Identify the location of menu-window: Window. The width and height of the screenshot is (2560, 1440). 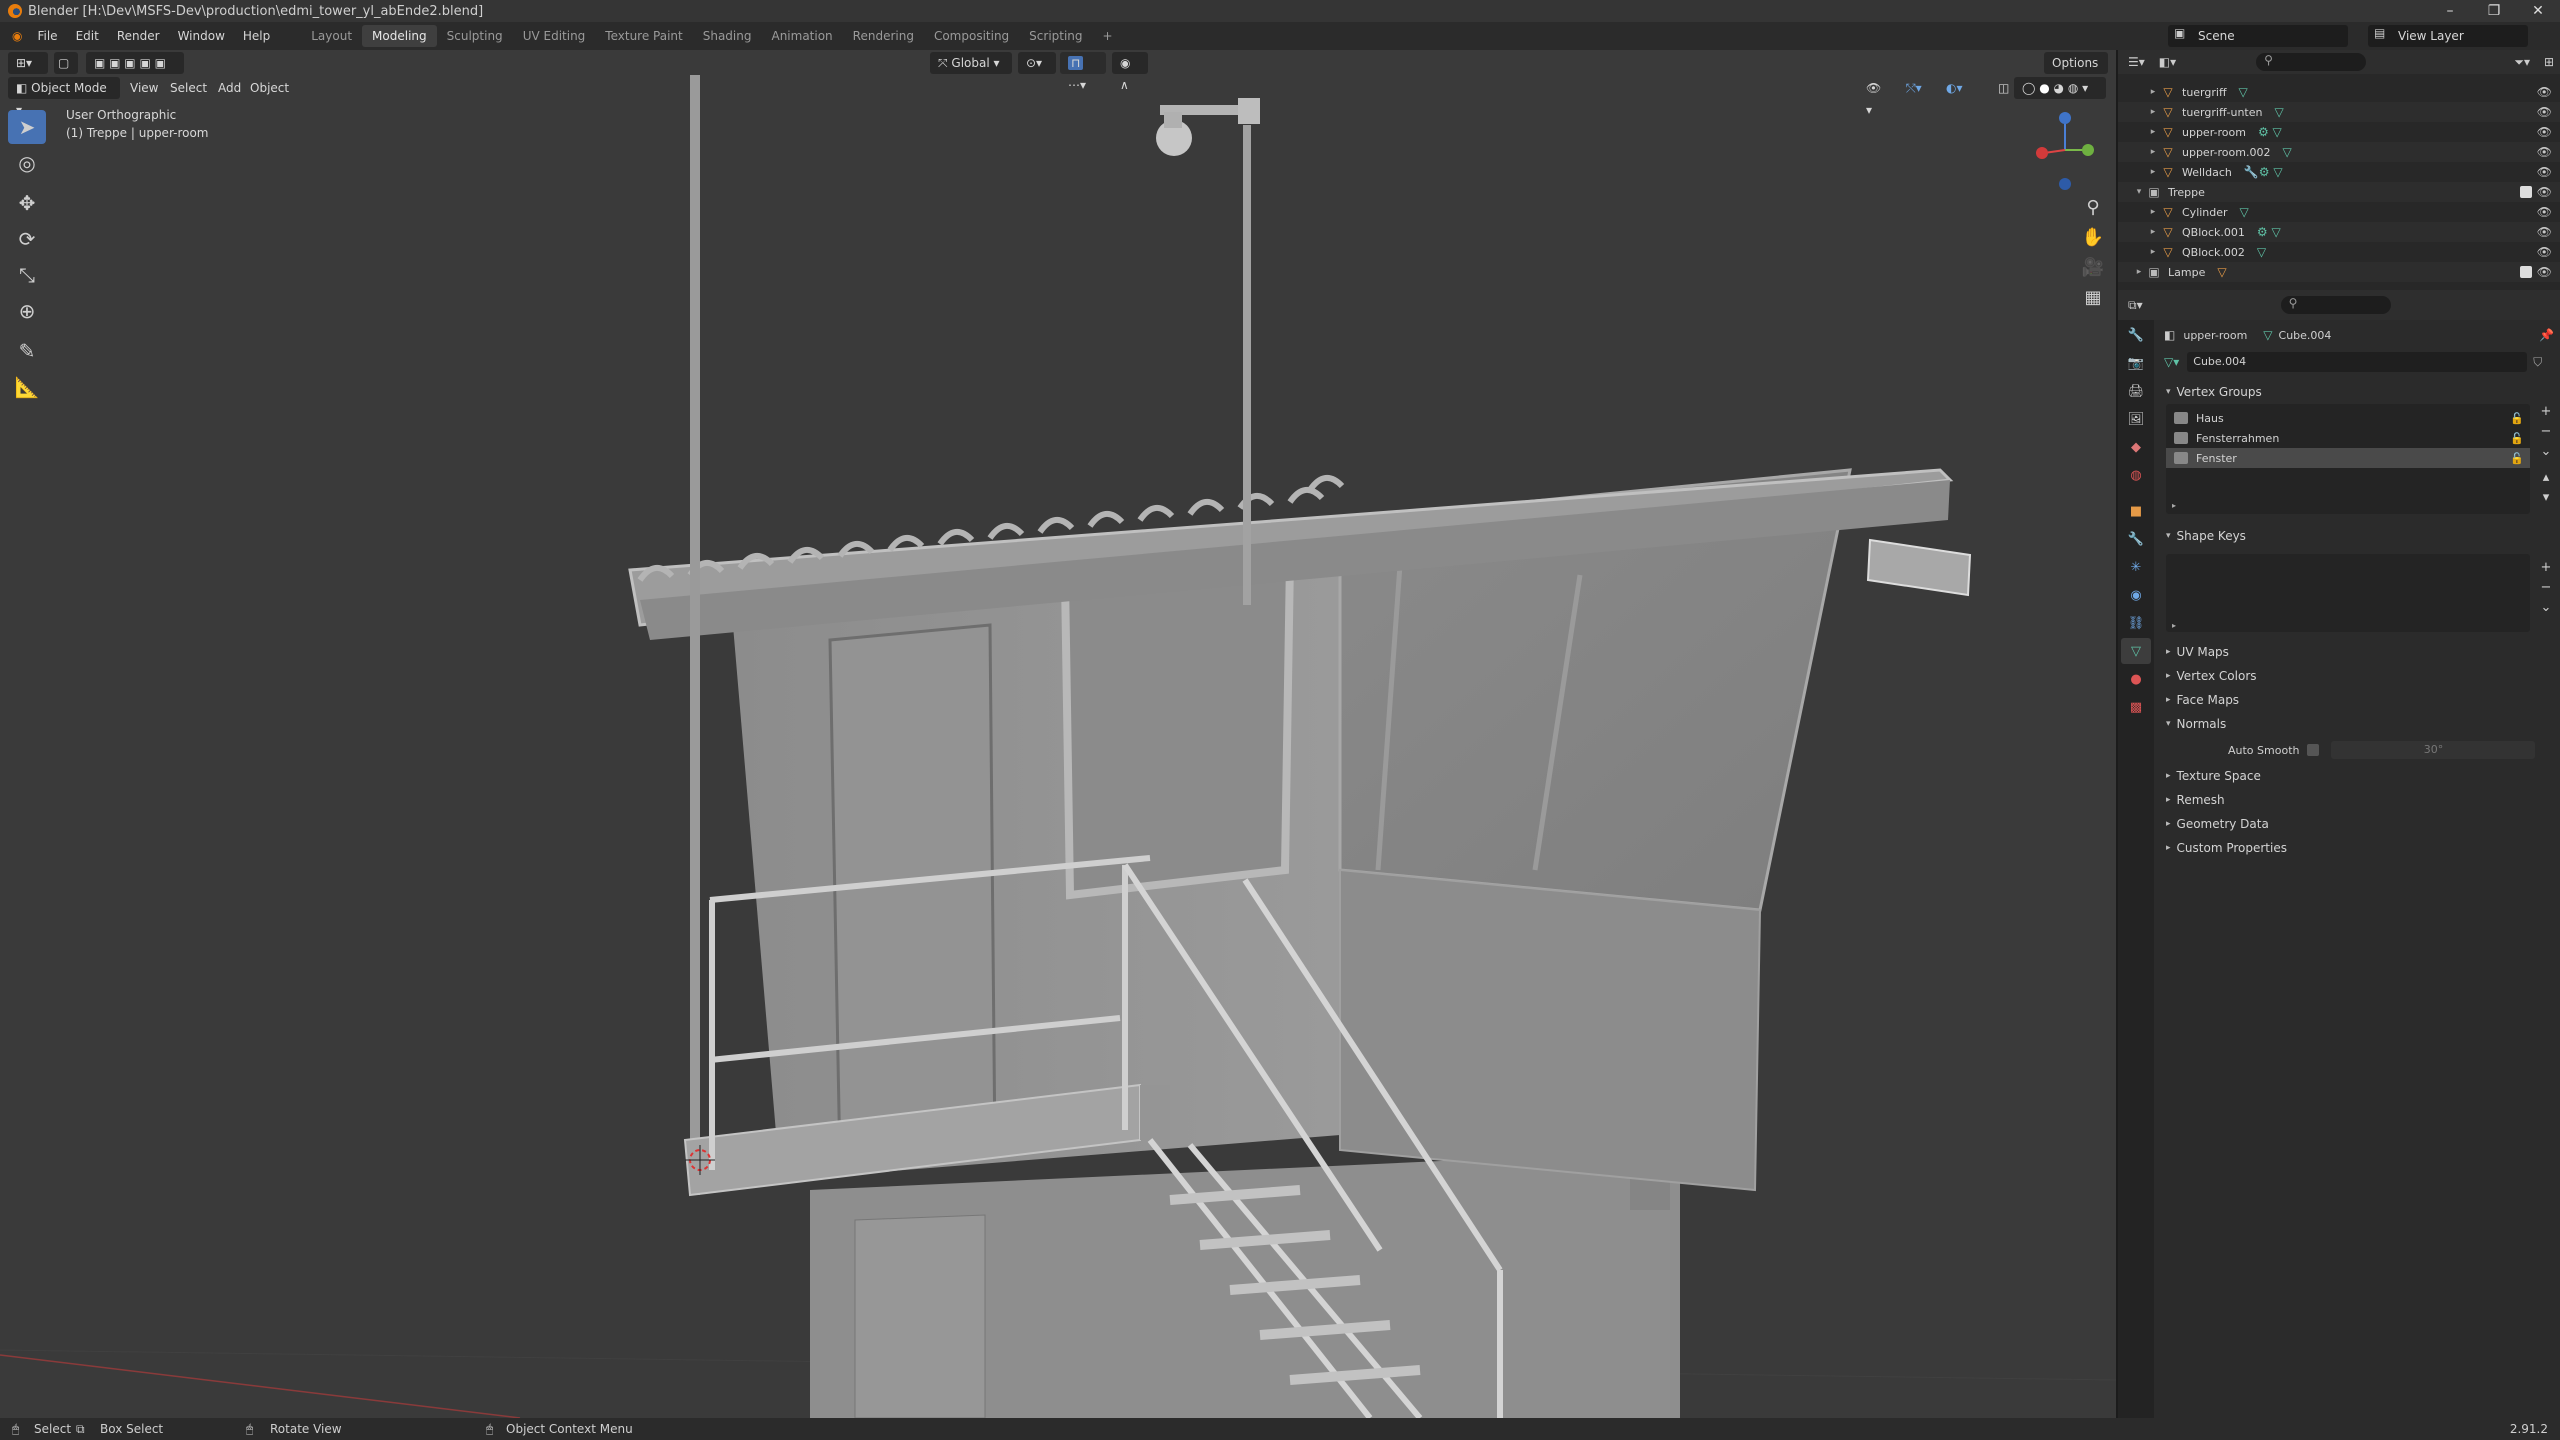
(201, 36).